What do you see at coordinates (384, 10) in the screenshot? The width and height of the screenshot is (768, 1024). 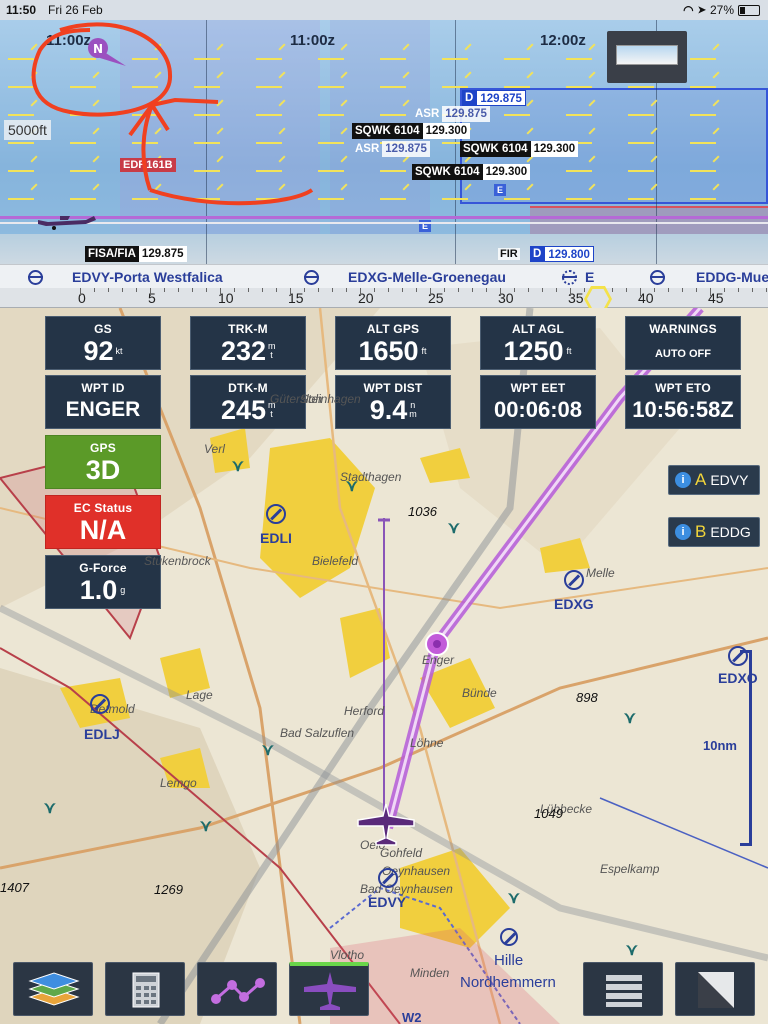 I see `status-bar: 11:50 Fri 26 Feb ◠ ➤ 27%` at bounding box center [384, 10].